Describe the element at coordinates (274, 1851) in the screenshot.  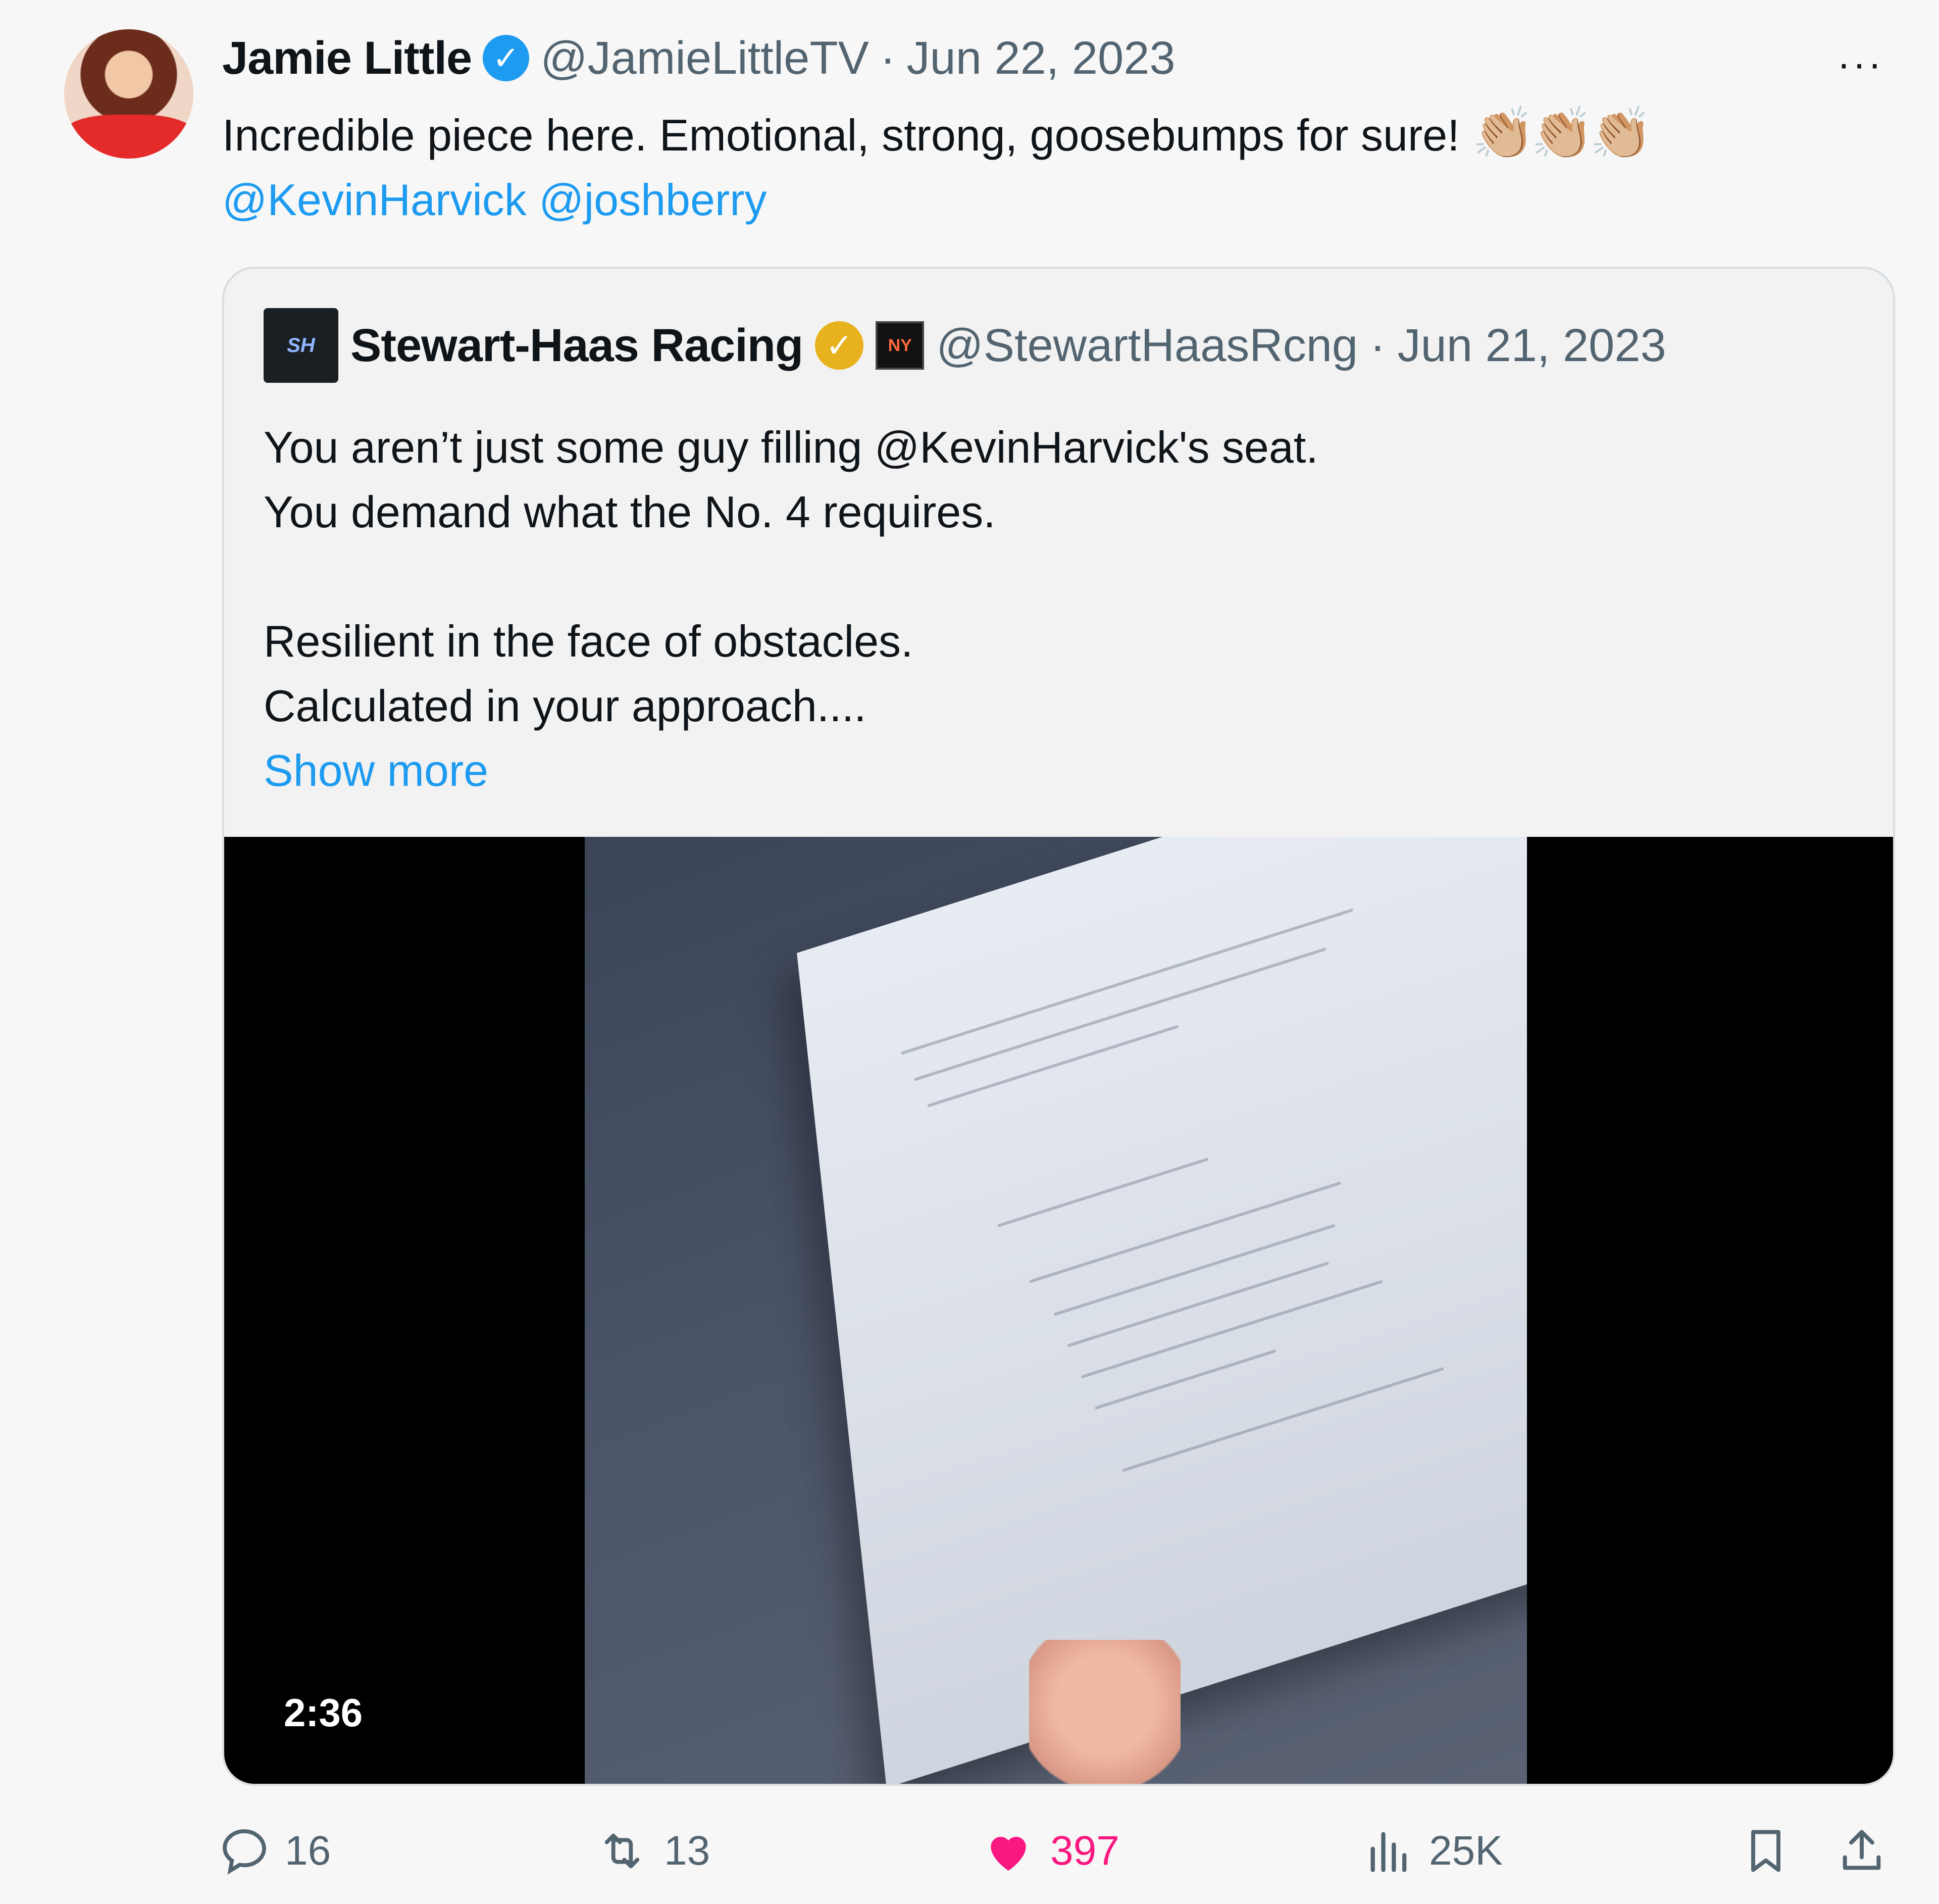
I see `reply-button: 16` at that location.